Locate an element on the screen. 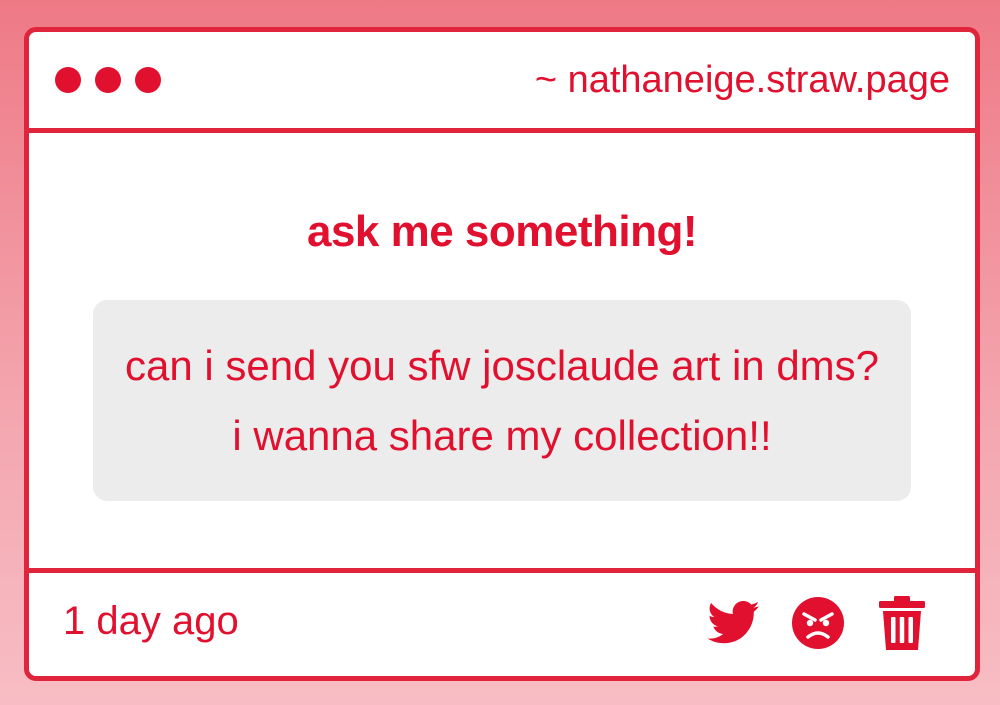 Image resolution: width=1000 pixels, height=705 pixels. title-bar: ~ nathaneige.straw.page is located at coordinates (502, 82).